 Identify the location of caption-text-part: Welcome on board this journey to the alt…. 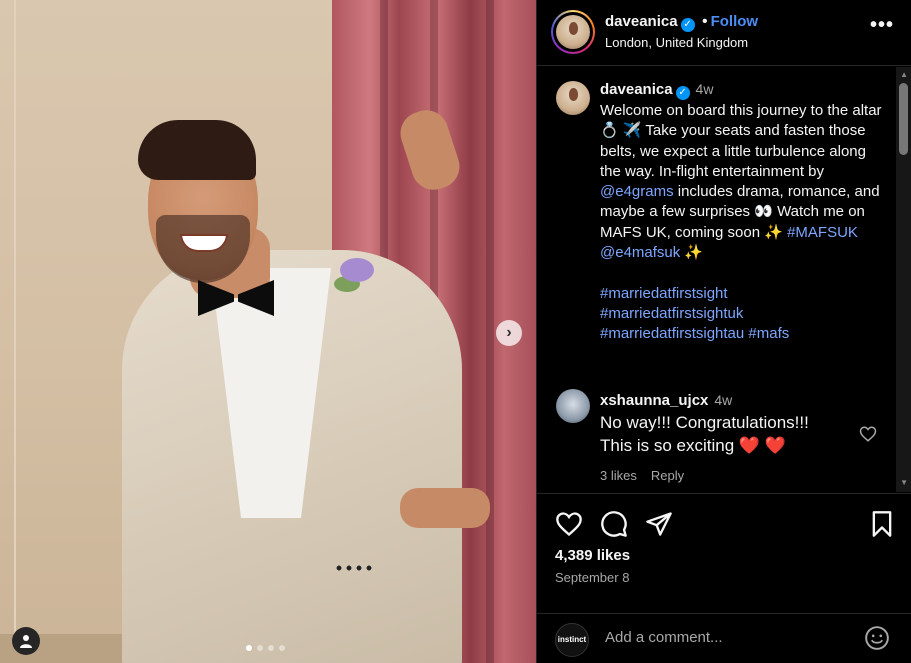
(741, 141).